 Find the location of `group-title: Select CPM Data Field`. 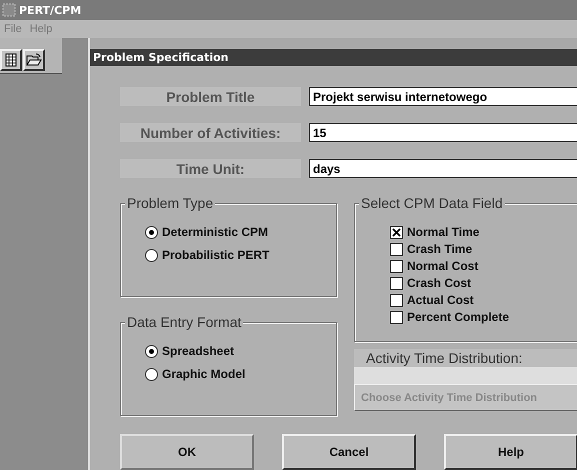

group-title: Select CPM Data Field is located at coordinates (432, 203).